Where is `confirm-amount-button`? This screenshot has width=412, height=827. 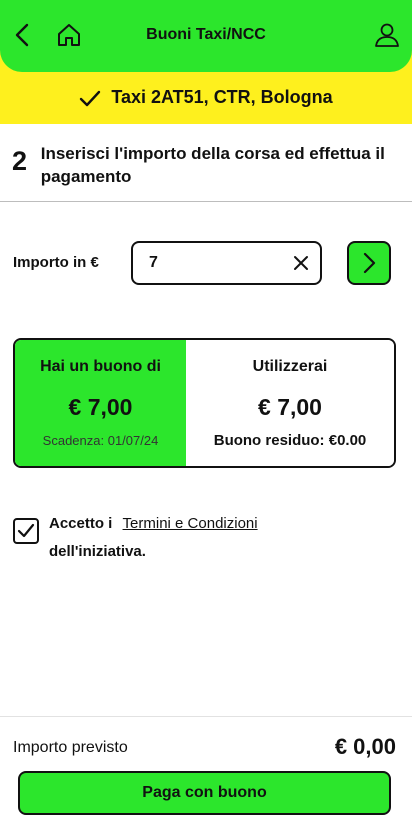 confirm-amount-button is located at coordinates (369, 263).